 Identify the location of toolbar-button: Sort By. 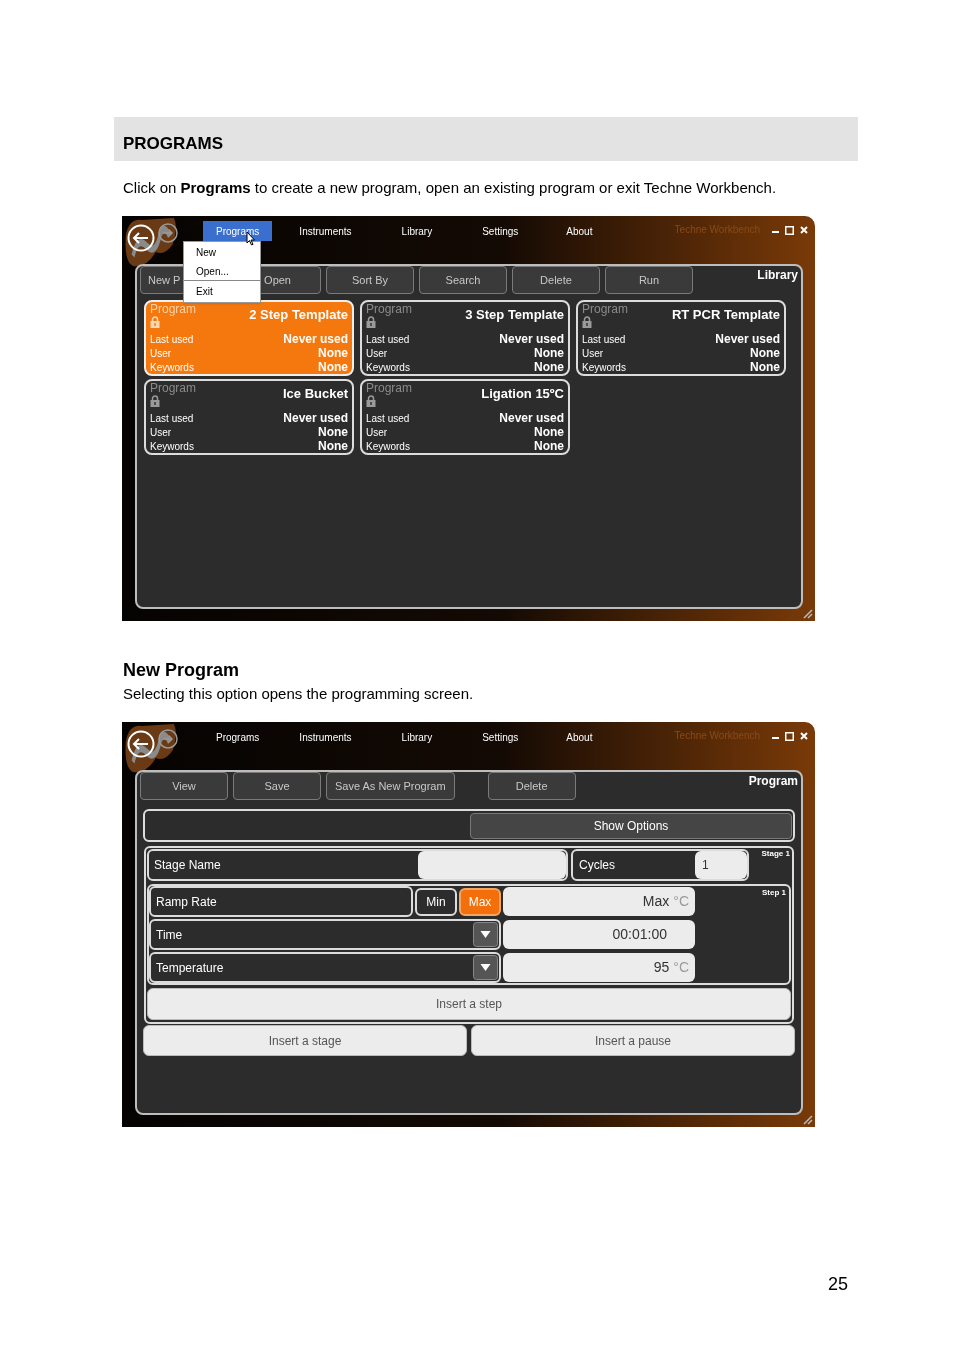
(370, 280).